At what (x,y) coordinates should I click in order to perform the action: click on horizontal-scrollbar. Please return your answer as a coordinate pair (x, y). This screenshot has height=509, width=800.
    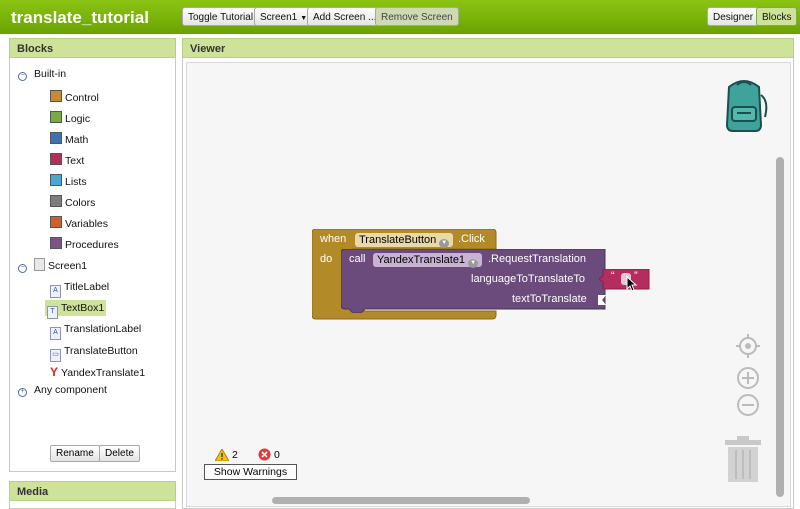
    Looking at the image, I should click on (401, 500).